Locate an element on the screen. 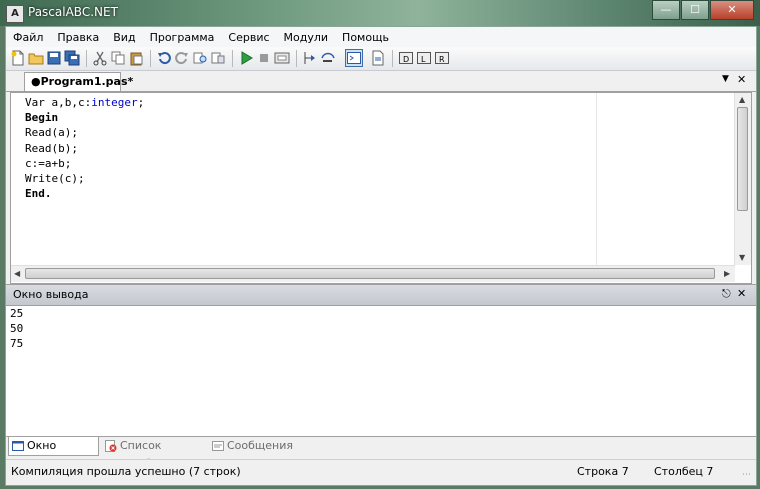 The image size is (760, 489). status-row-value: 7 is located at coordinates (625, 471).